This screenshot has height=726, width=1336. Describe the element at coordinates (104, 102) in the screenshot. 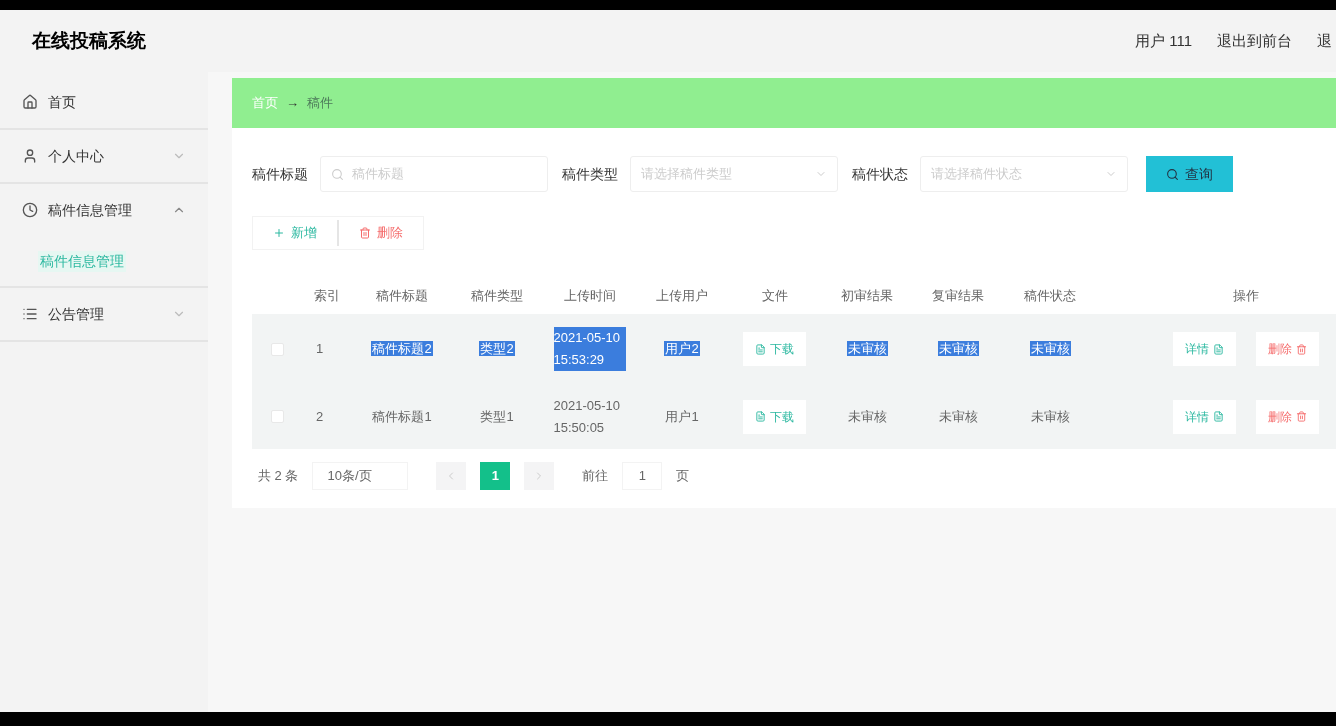

I see `sidebar-item: 首页` at that location.